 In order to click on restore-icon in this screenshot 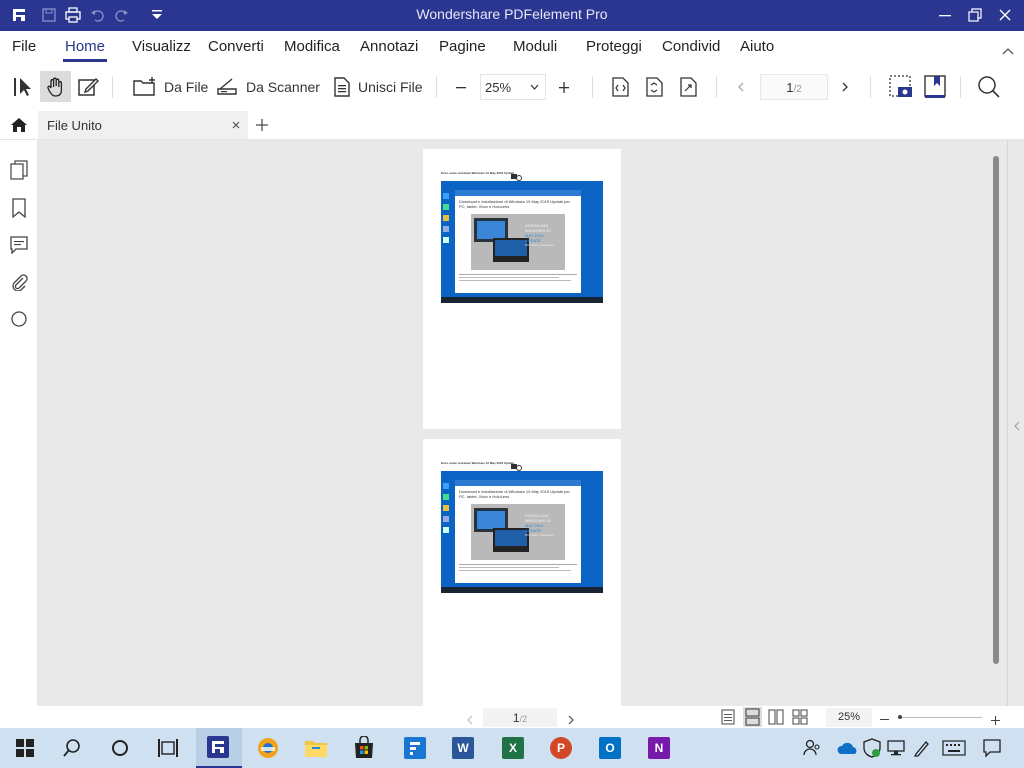, I will do `click(975, 15)`.